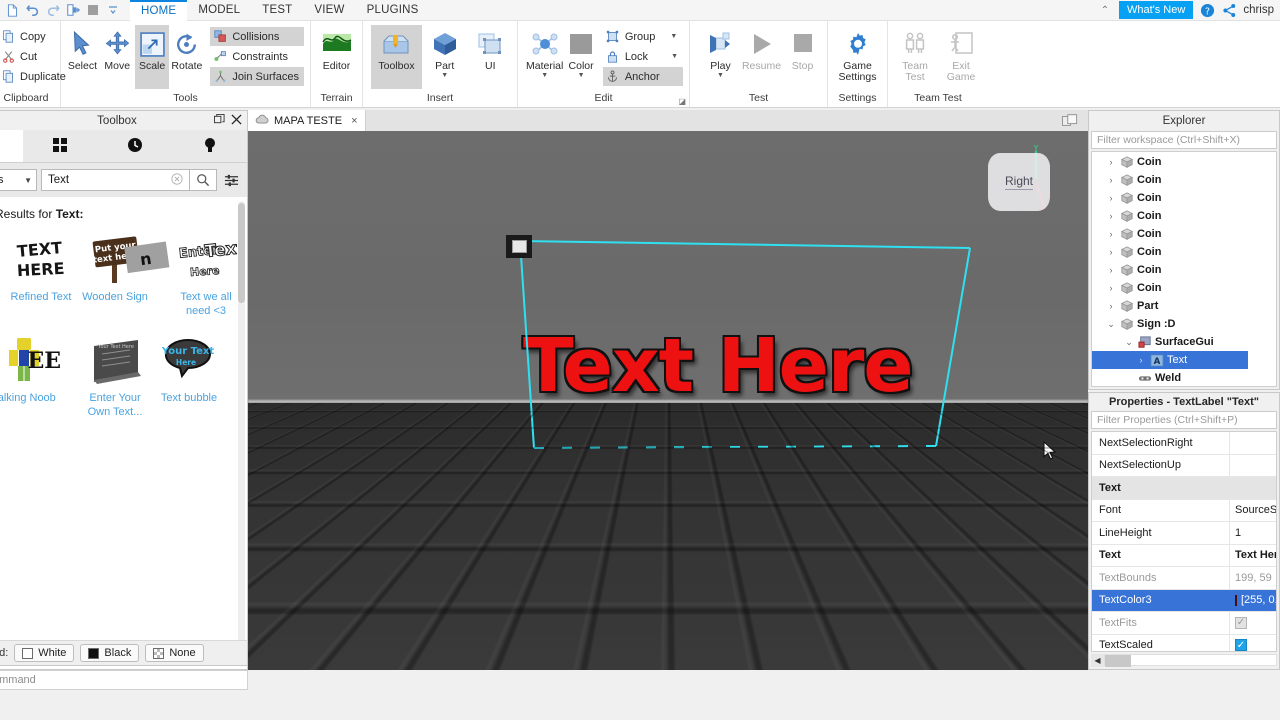 Image resolution: width=1280 pixels, height=720 pixels. I want to click on tree-node-coin-7: › Coin, so click(1184, 270).